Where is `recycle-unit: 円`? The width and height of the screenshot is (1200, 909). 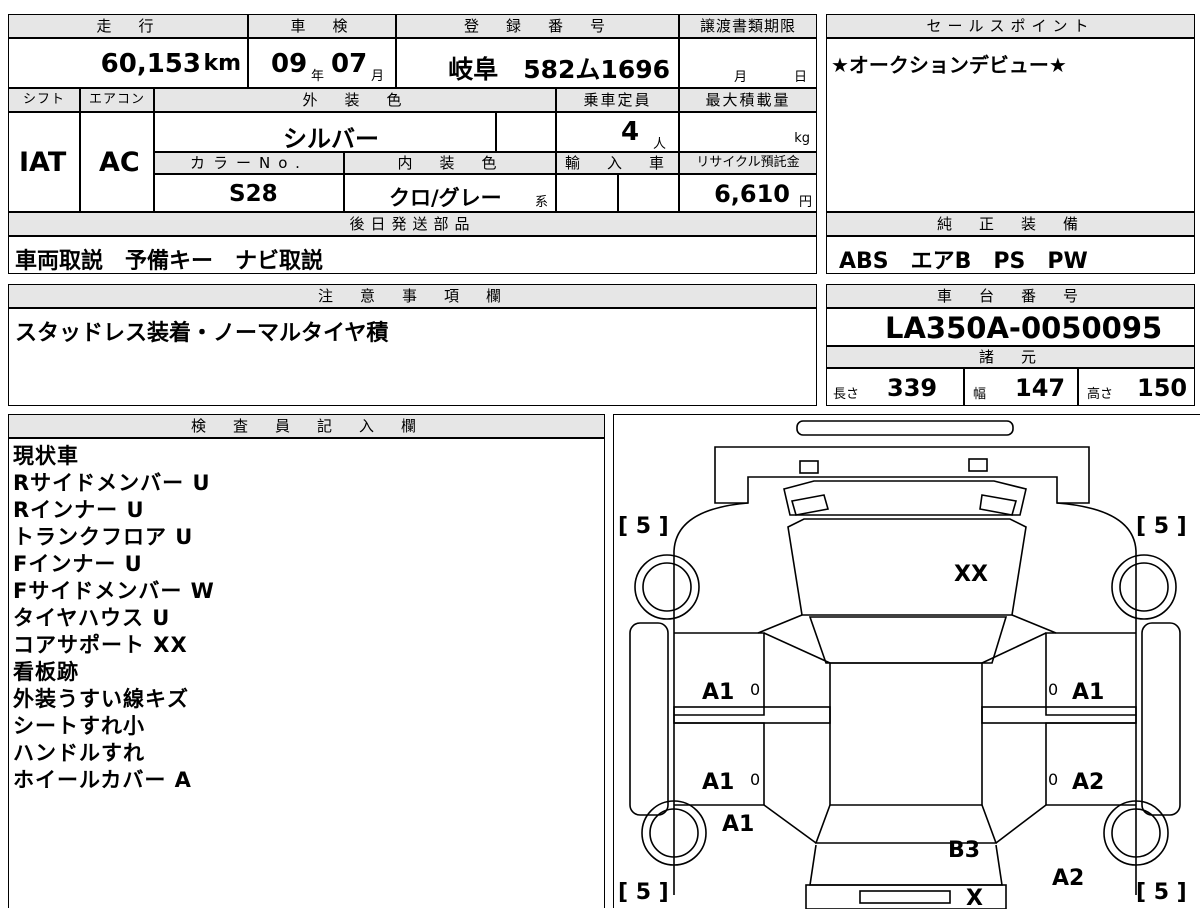 recycle-unit: 円 is located at coordinates (805, 202).